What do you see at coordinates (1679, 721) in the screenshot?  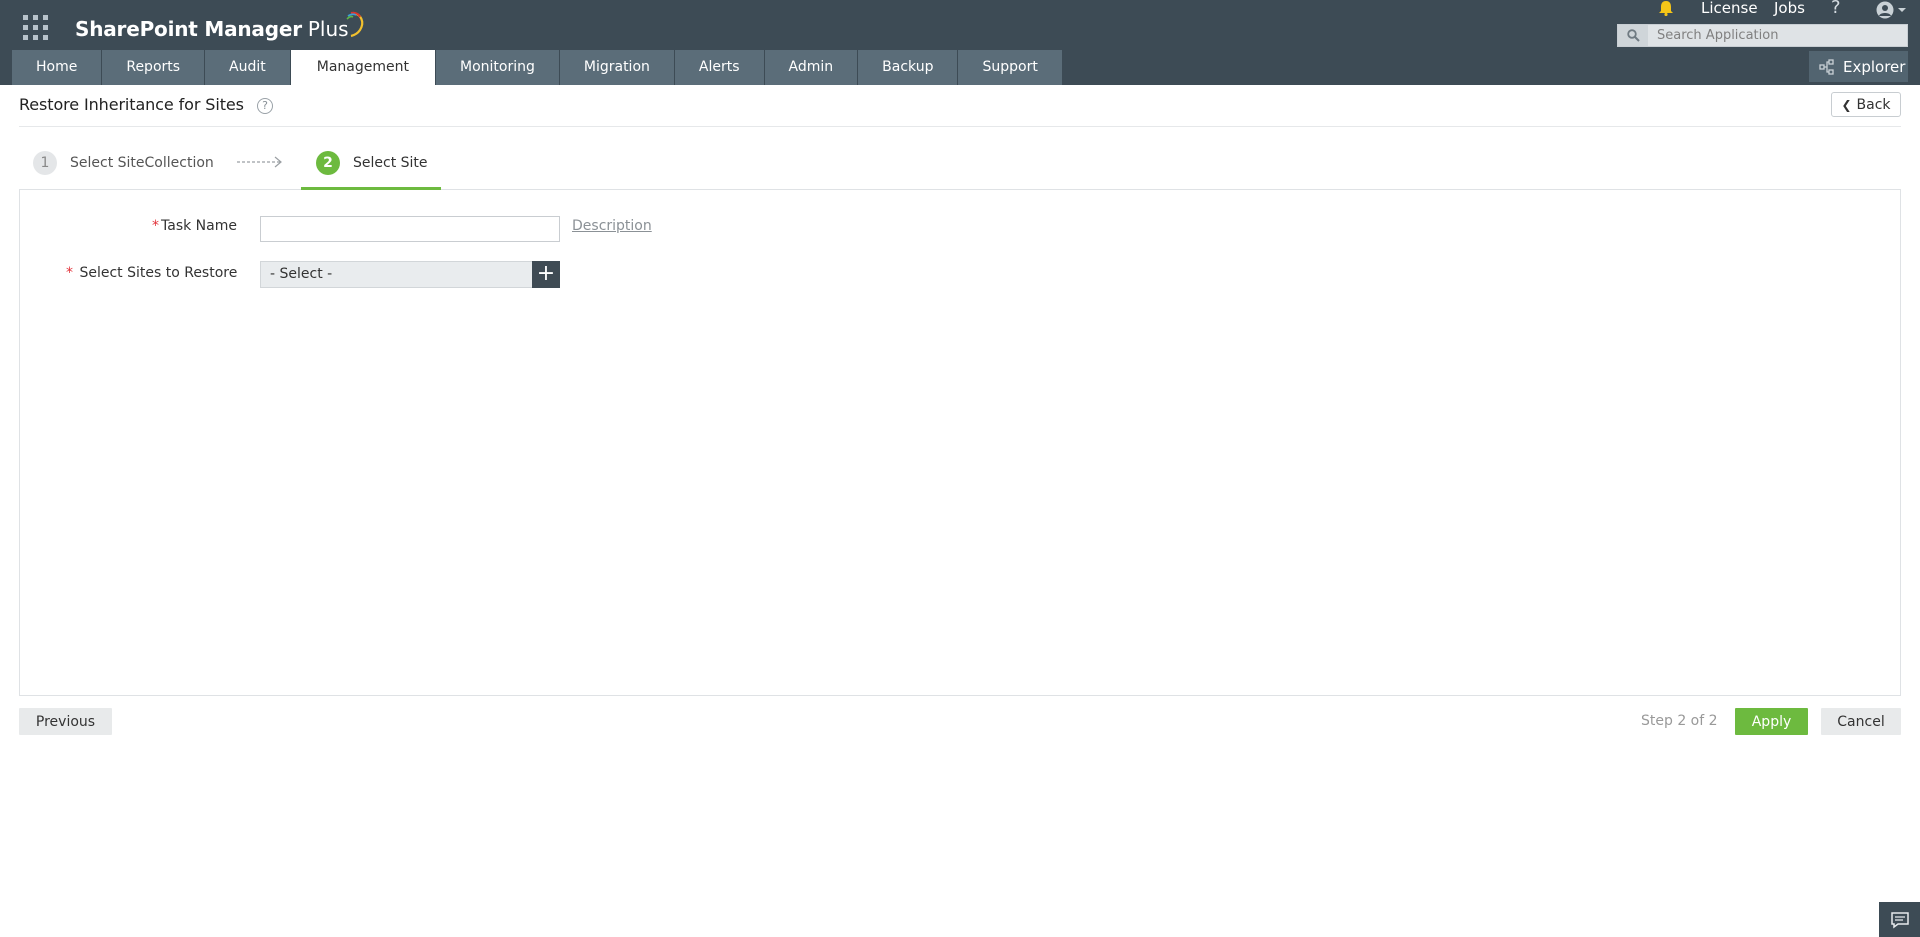 I see `step-counter: Step 2 of 2` at bounding box center [1679, 721].